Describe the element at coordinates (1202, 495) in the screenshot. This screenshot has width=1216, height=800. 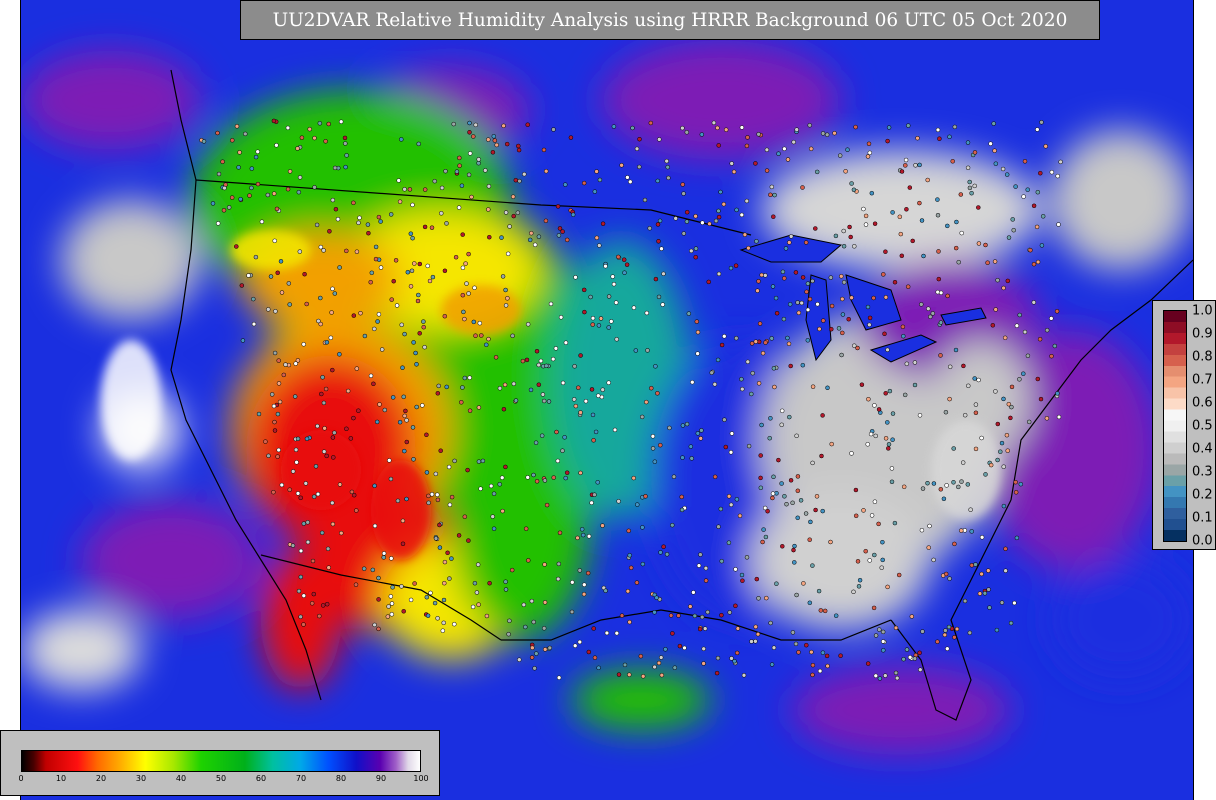
I see `obs-legend-tick: 0.2` at that location.